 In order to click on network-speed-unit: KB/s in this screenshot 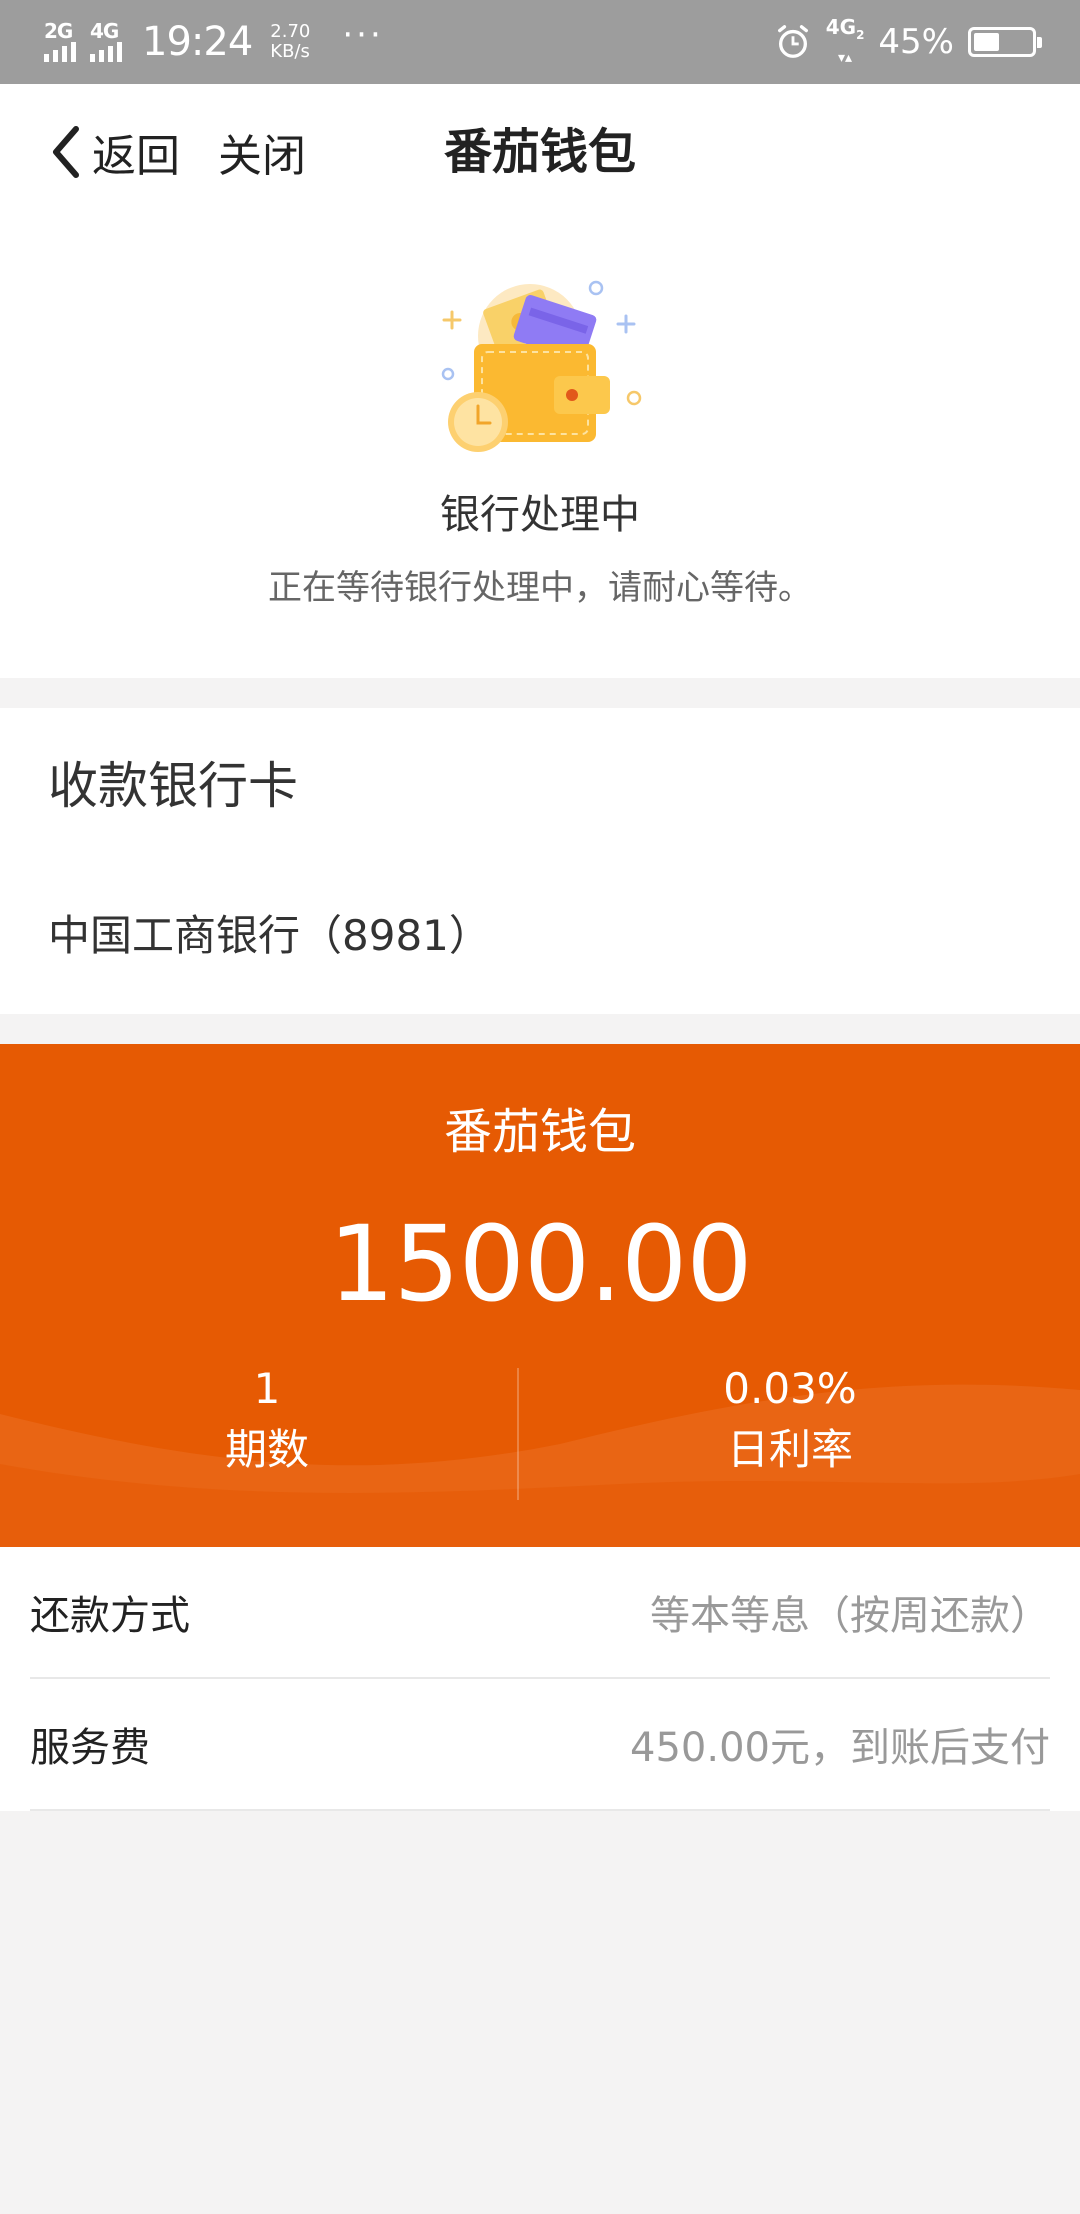, I will do `click(290, 51)`.